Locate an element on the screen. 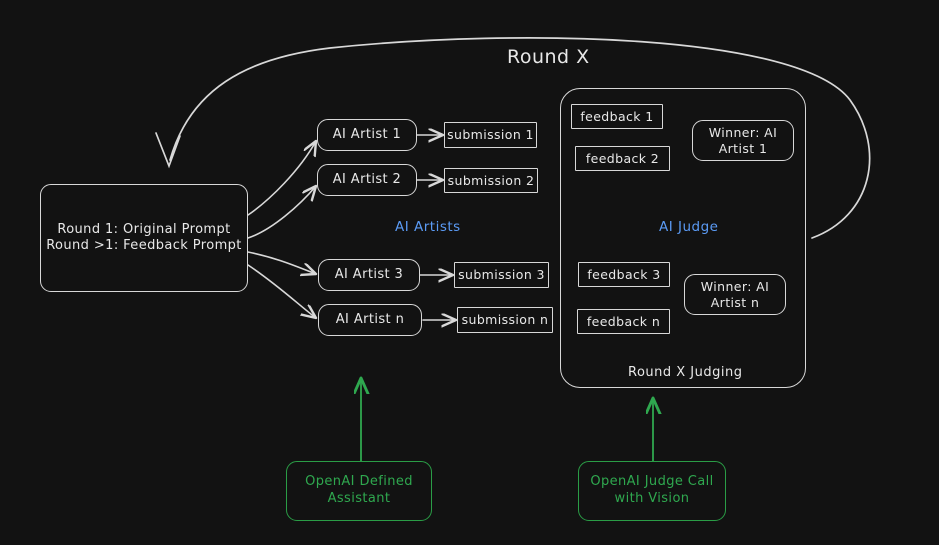  artists-group-label: AI Artists is located at coordinates (428, 227).